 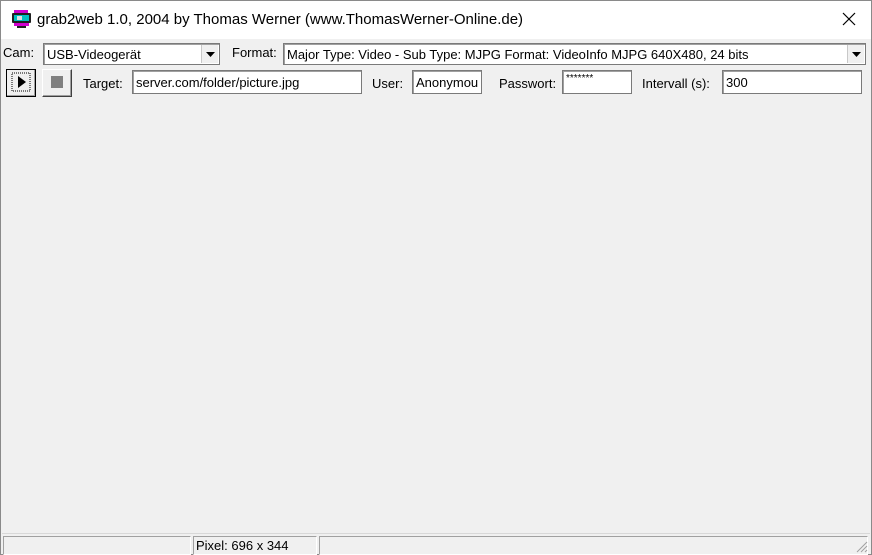 I want to click on stop-button, so click(x=57, y=83).